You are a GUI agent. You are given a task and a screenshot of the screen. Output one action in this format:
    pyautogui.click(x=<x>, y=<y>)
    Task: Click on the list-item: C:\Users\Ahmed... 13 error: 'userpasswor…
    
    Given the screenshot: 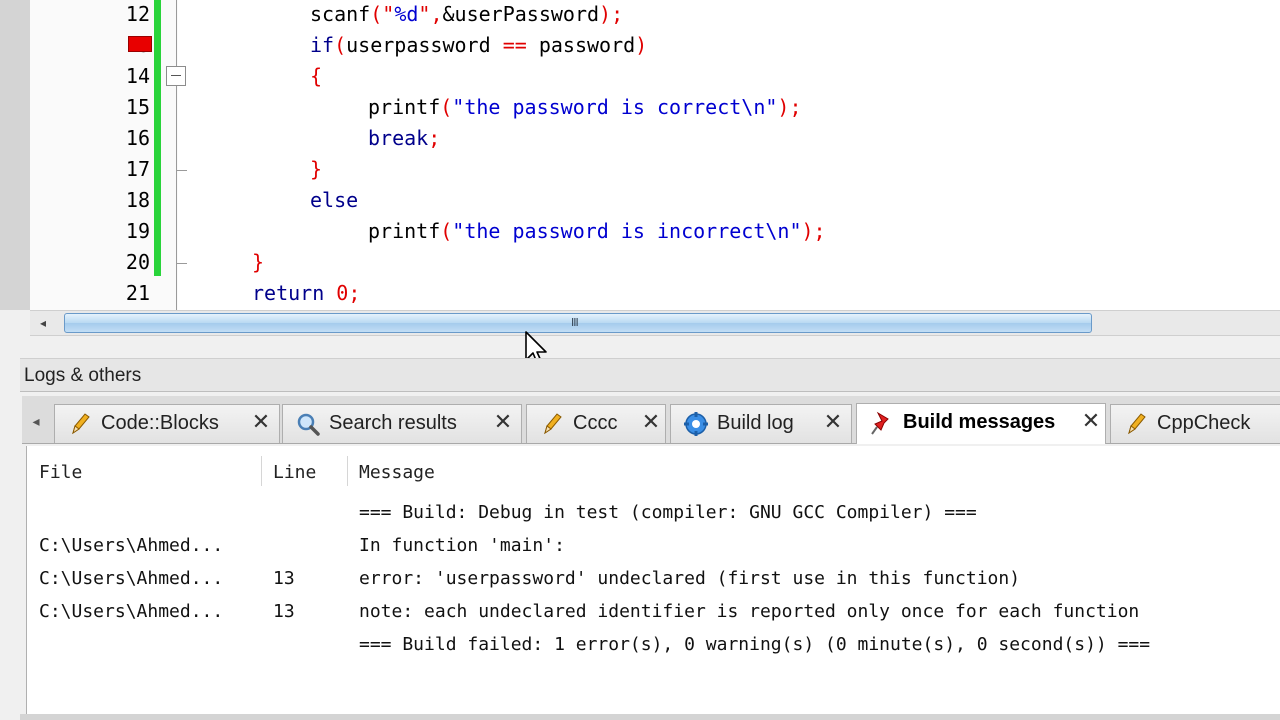 What is the action you would take?
    pyautogui.click(x=653, y=580)
    